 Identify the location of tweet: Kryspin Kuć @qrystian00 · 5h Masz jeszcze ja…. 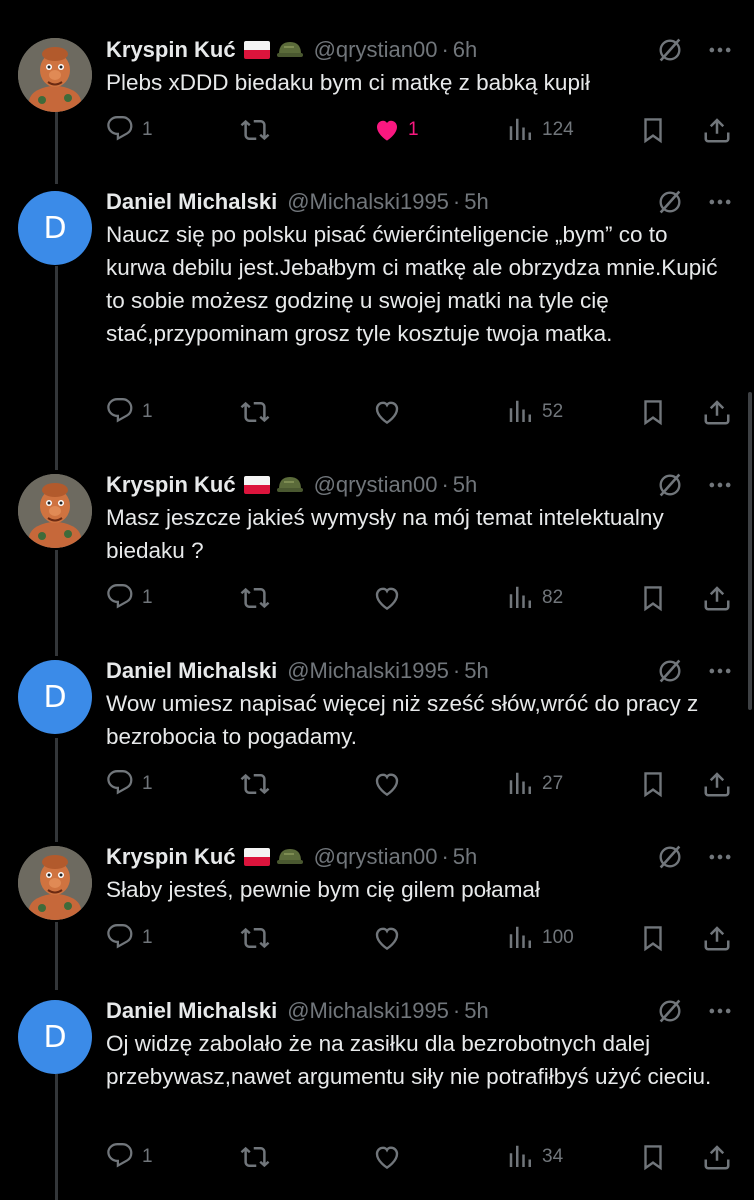
(377, 544).